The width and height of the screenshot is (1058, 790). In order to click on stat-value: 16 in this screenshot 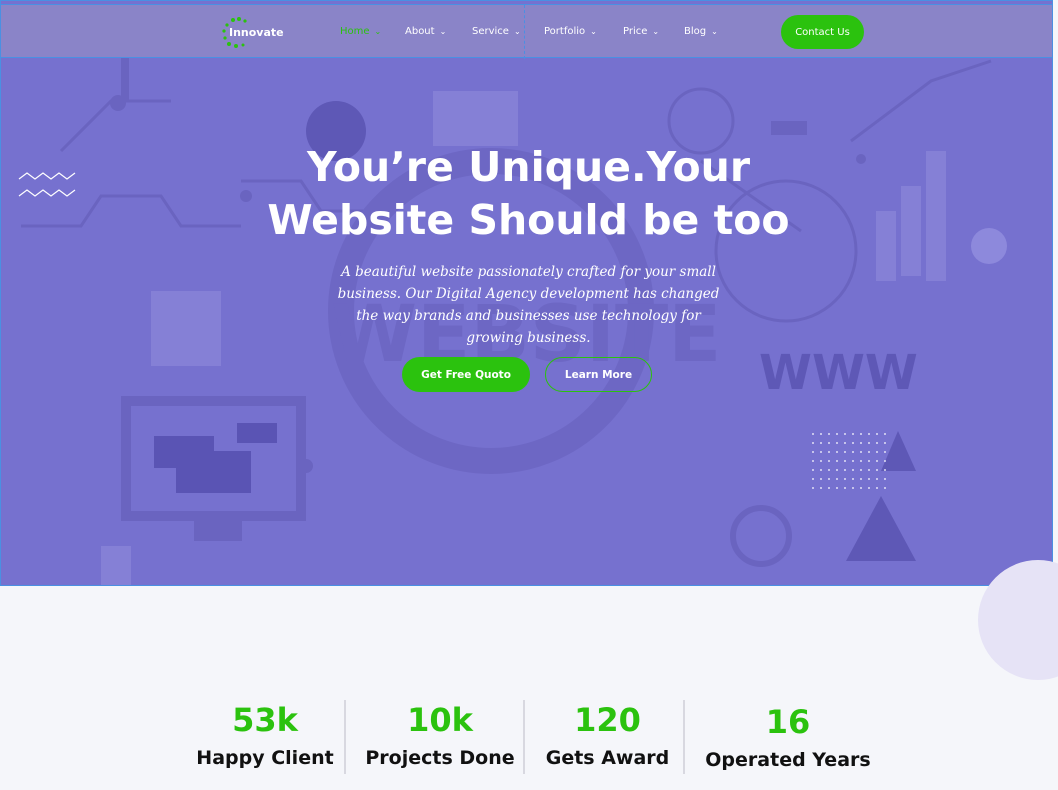, I will do `click(788, 722)`.